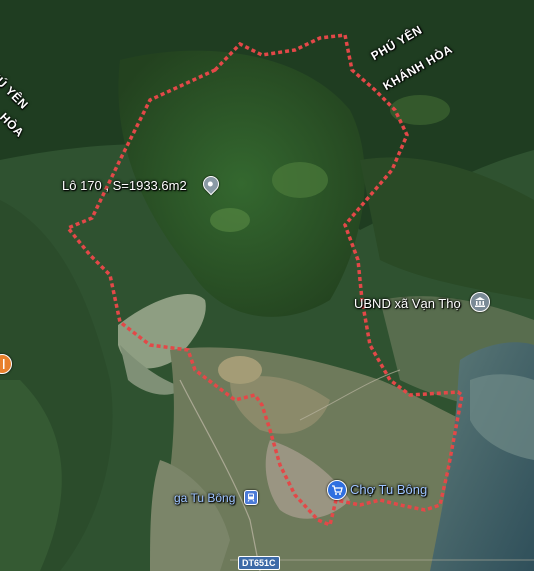 The image size is (534, 571). Describe the element at coordinates (124, 185) in the screenshot. I see `plot-label: Lô 170 , S=1933.6m2` at that location.